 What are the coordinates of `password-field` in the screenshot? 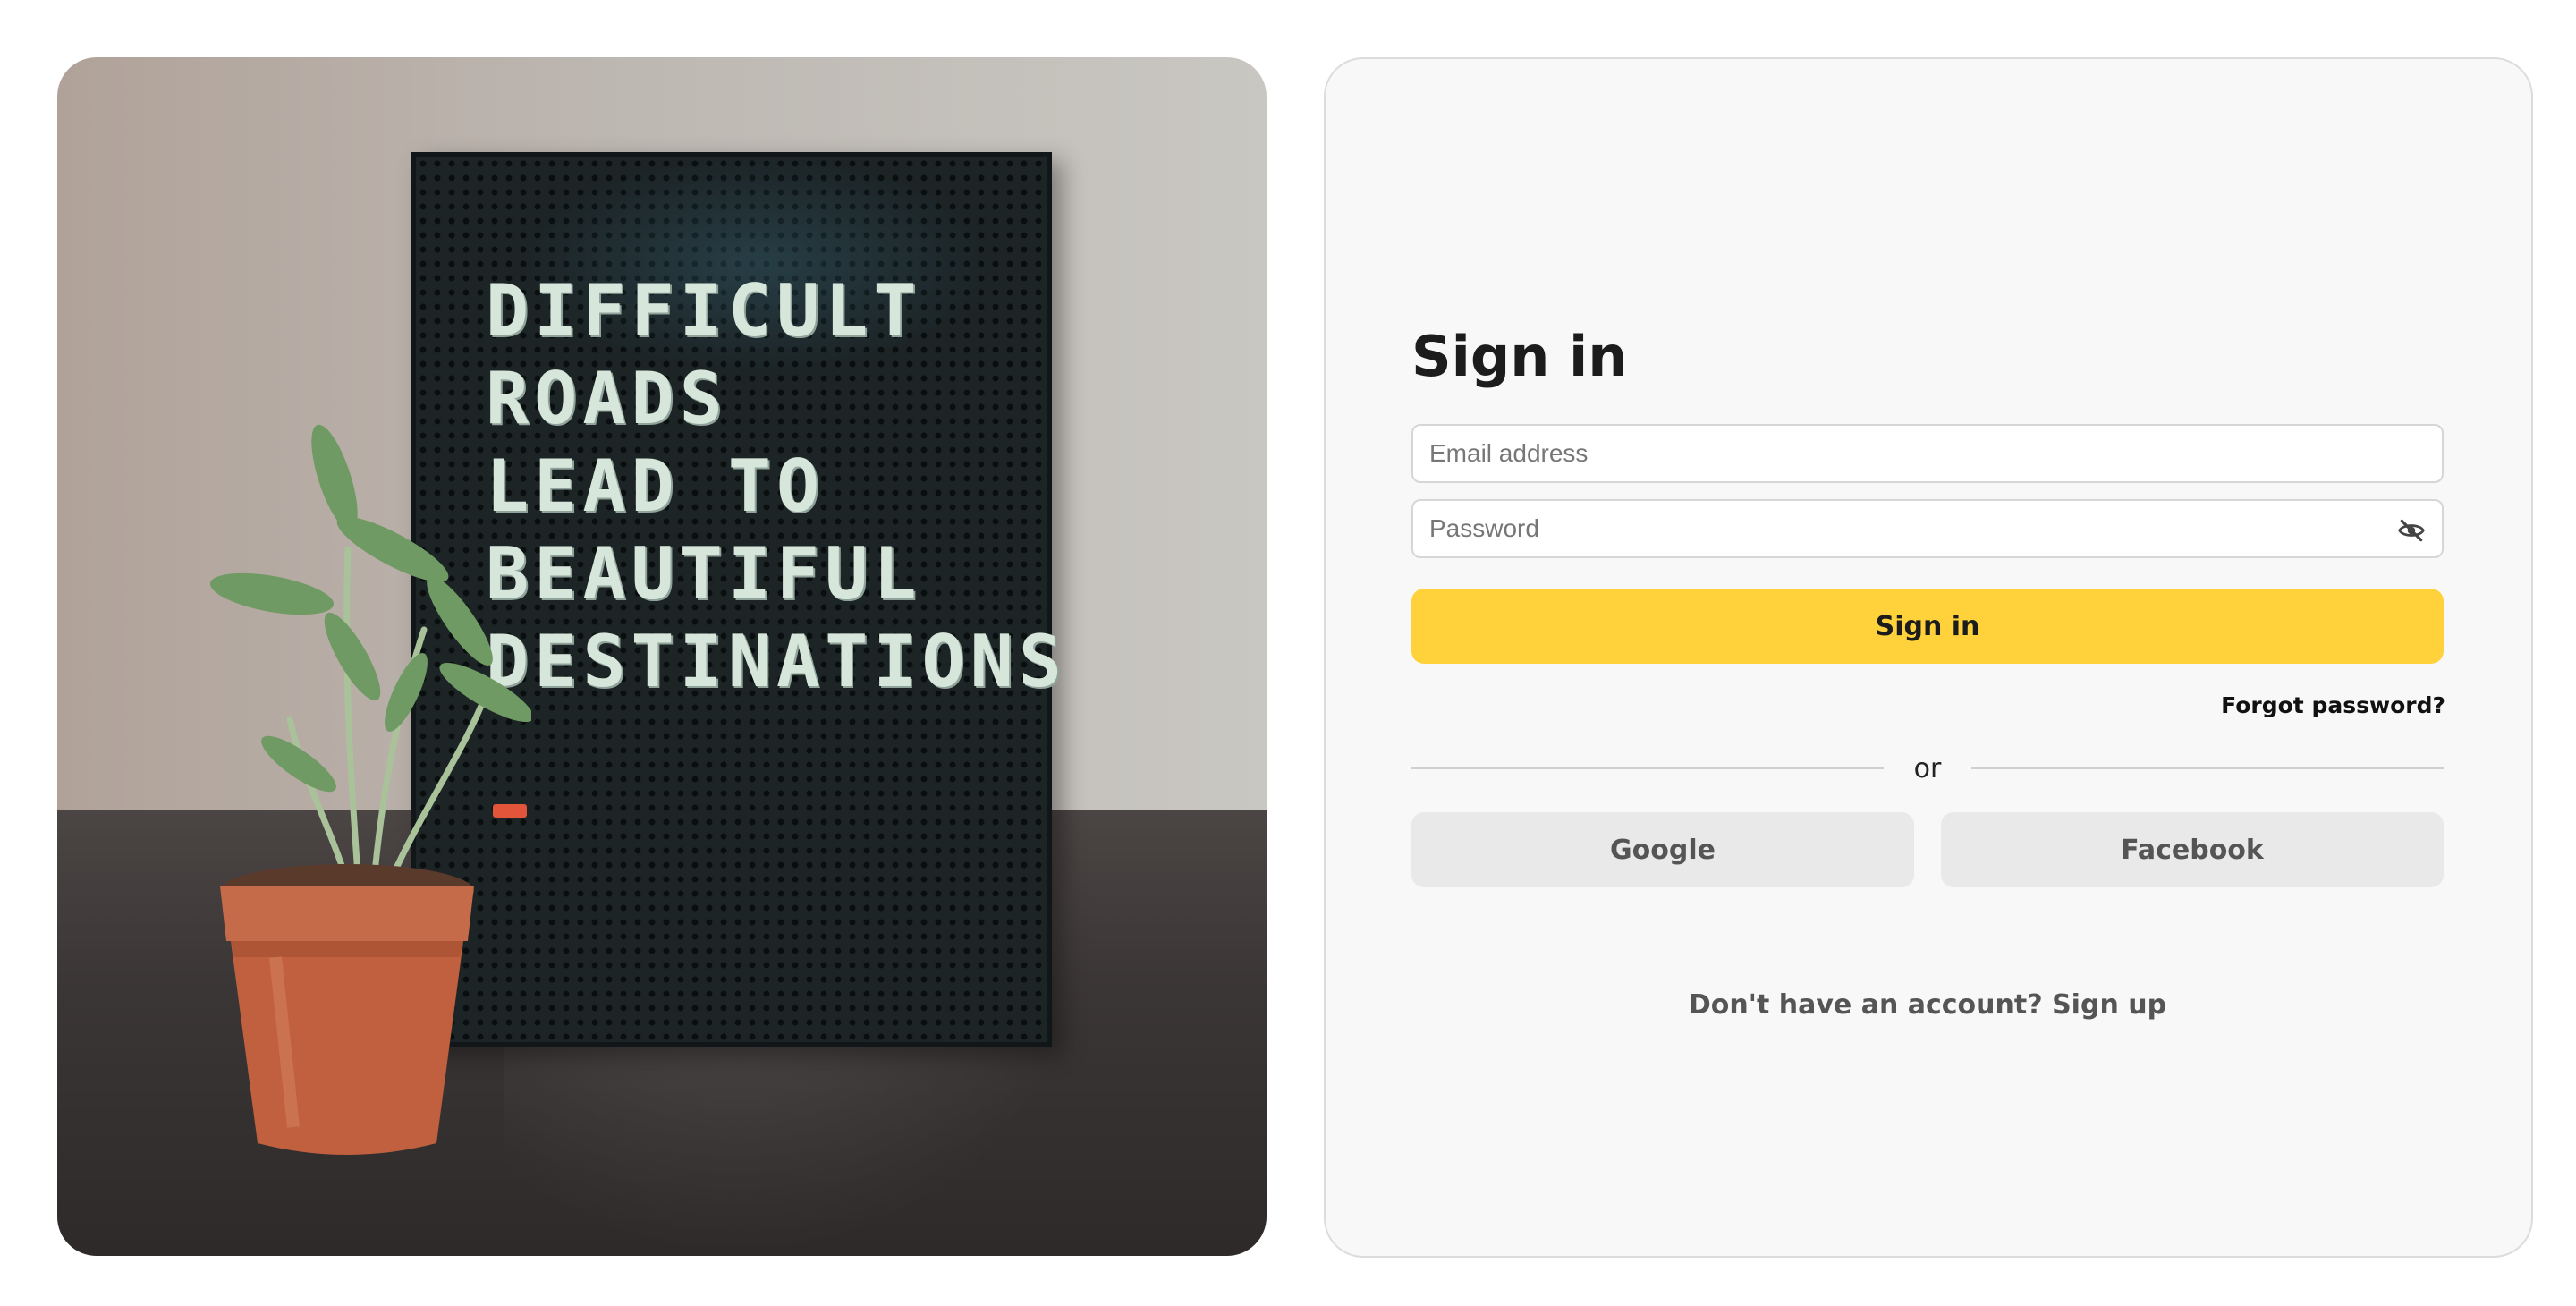 It's located at (1927, 528).